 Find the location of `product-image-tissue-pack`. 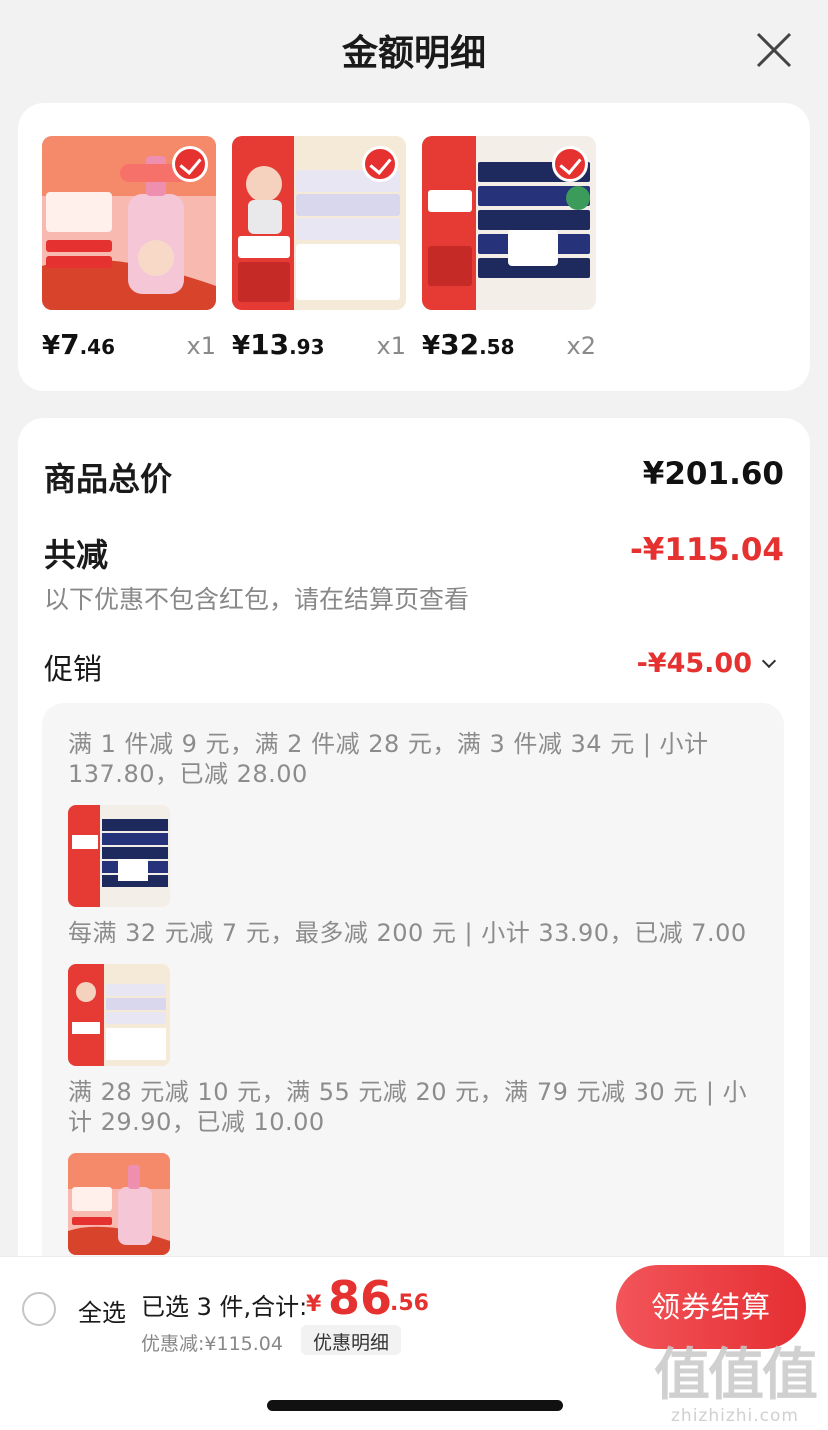

product-image-tissue-pack is located at coordinates (509, 223).